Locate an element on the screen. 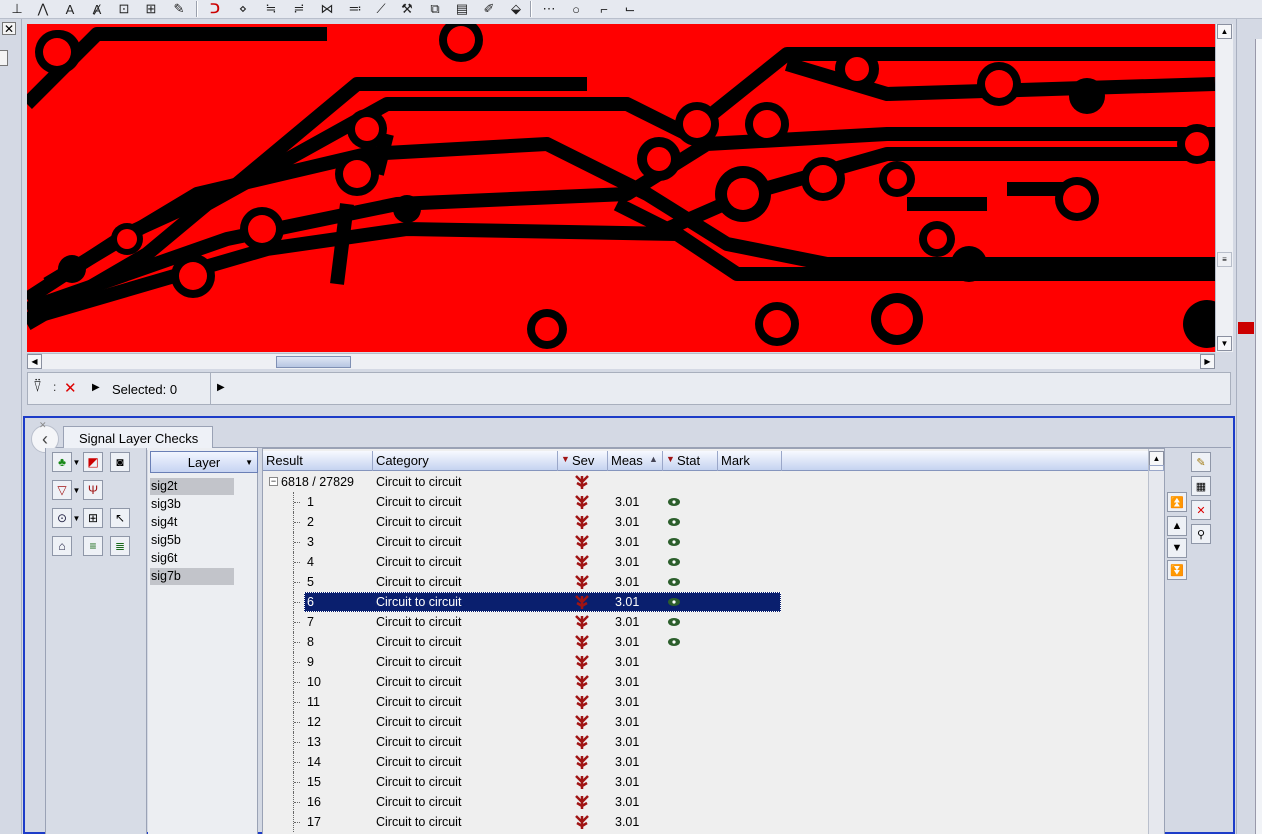  dock-tab is located at coordinates (4, 58).